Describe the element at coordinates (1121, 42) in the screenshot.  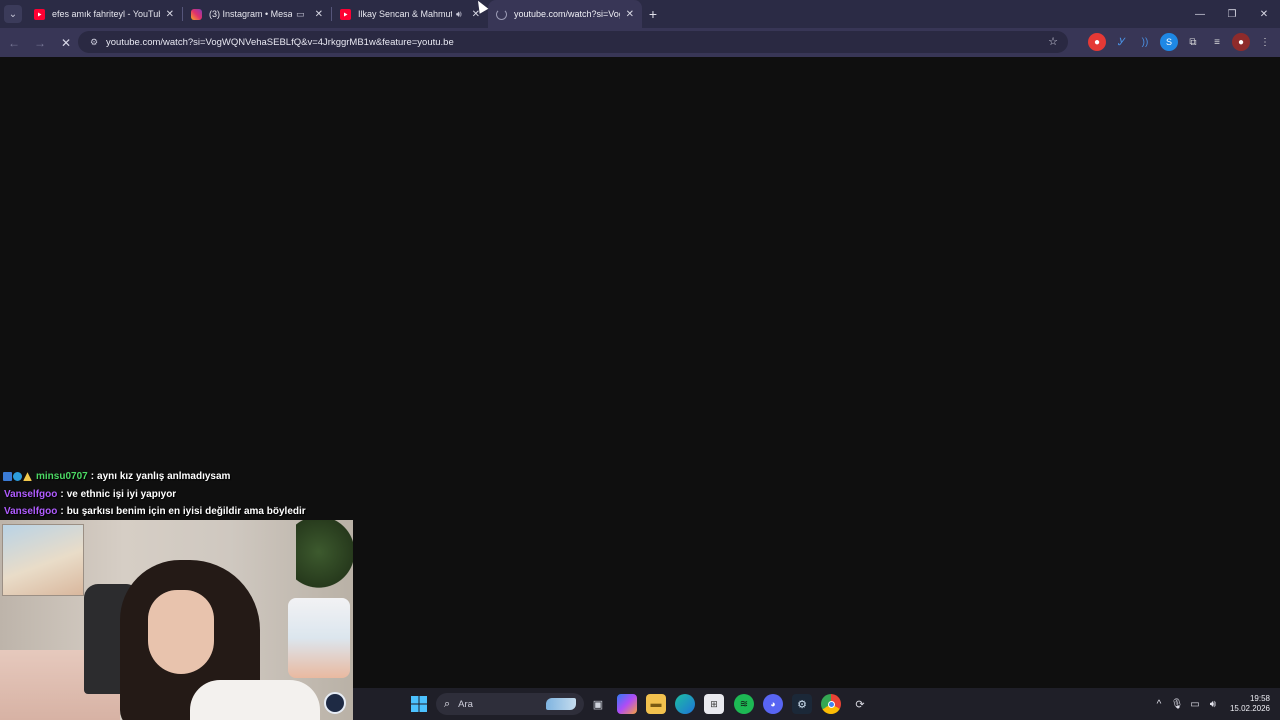
I see `translate-icon: Ꭹ` at that location.